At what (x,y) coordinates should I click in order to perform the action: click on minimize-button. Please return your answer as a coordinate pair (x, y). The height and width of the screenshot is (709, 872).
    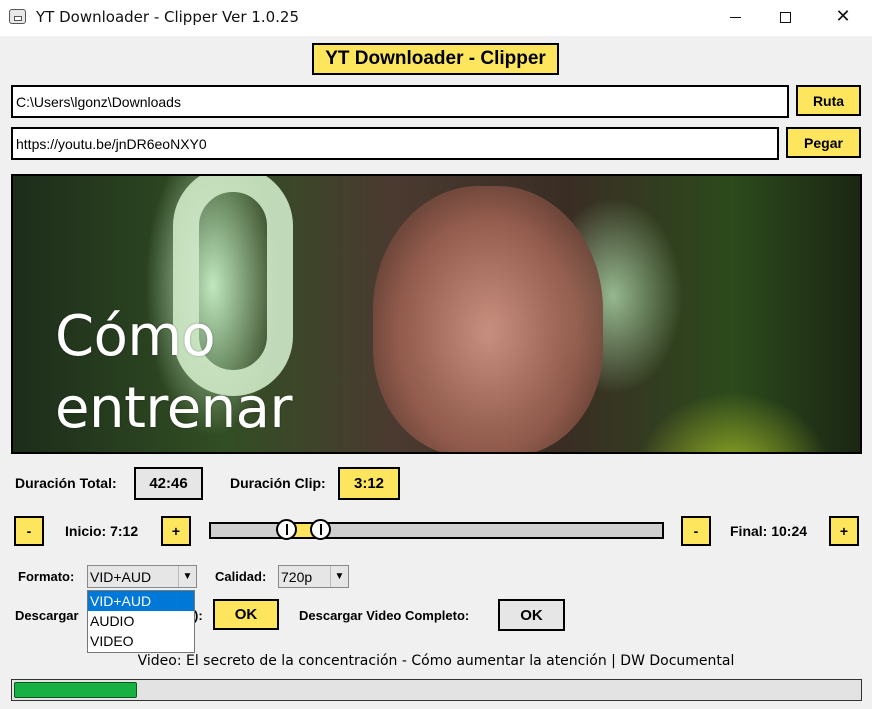
    Looking at the image, I should click on (735, 17).